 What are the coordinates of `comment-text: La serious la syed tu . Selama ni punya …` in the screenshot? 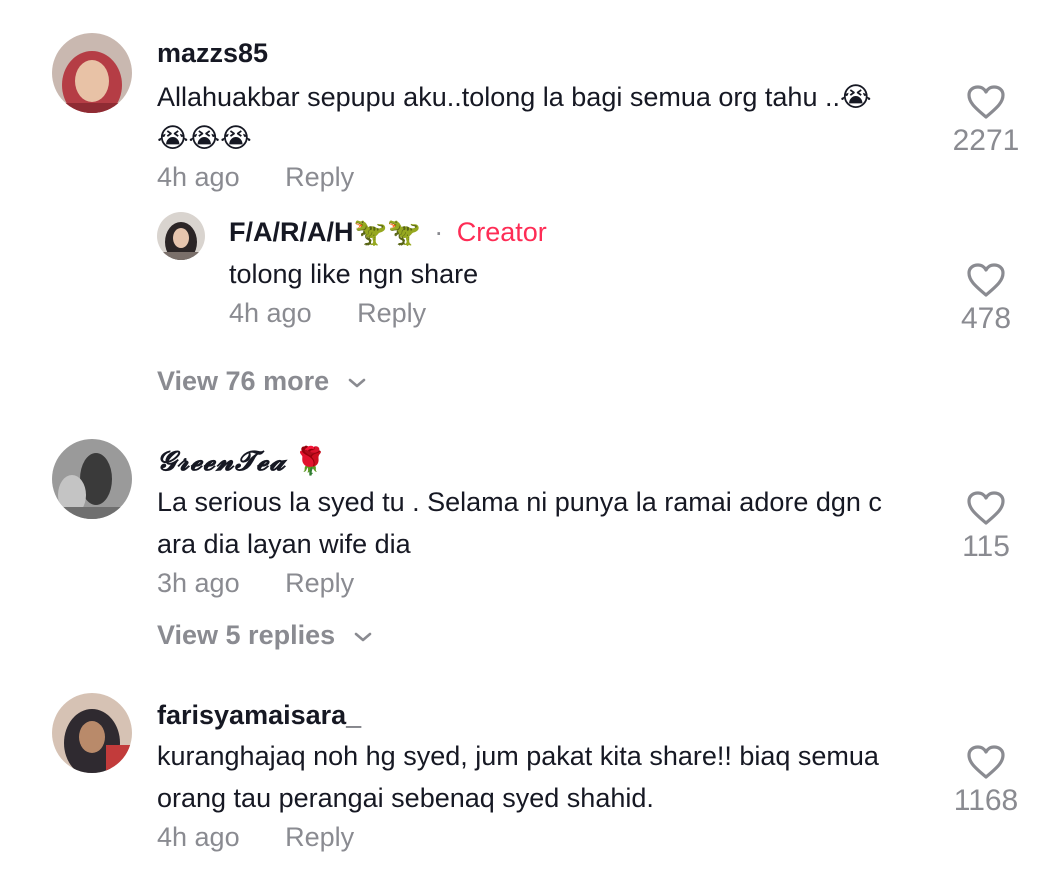 It's located at (547, 523).